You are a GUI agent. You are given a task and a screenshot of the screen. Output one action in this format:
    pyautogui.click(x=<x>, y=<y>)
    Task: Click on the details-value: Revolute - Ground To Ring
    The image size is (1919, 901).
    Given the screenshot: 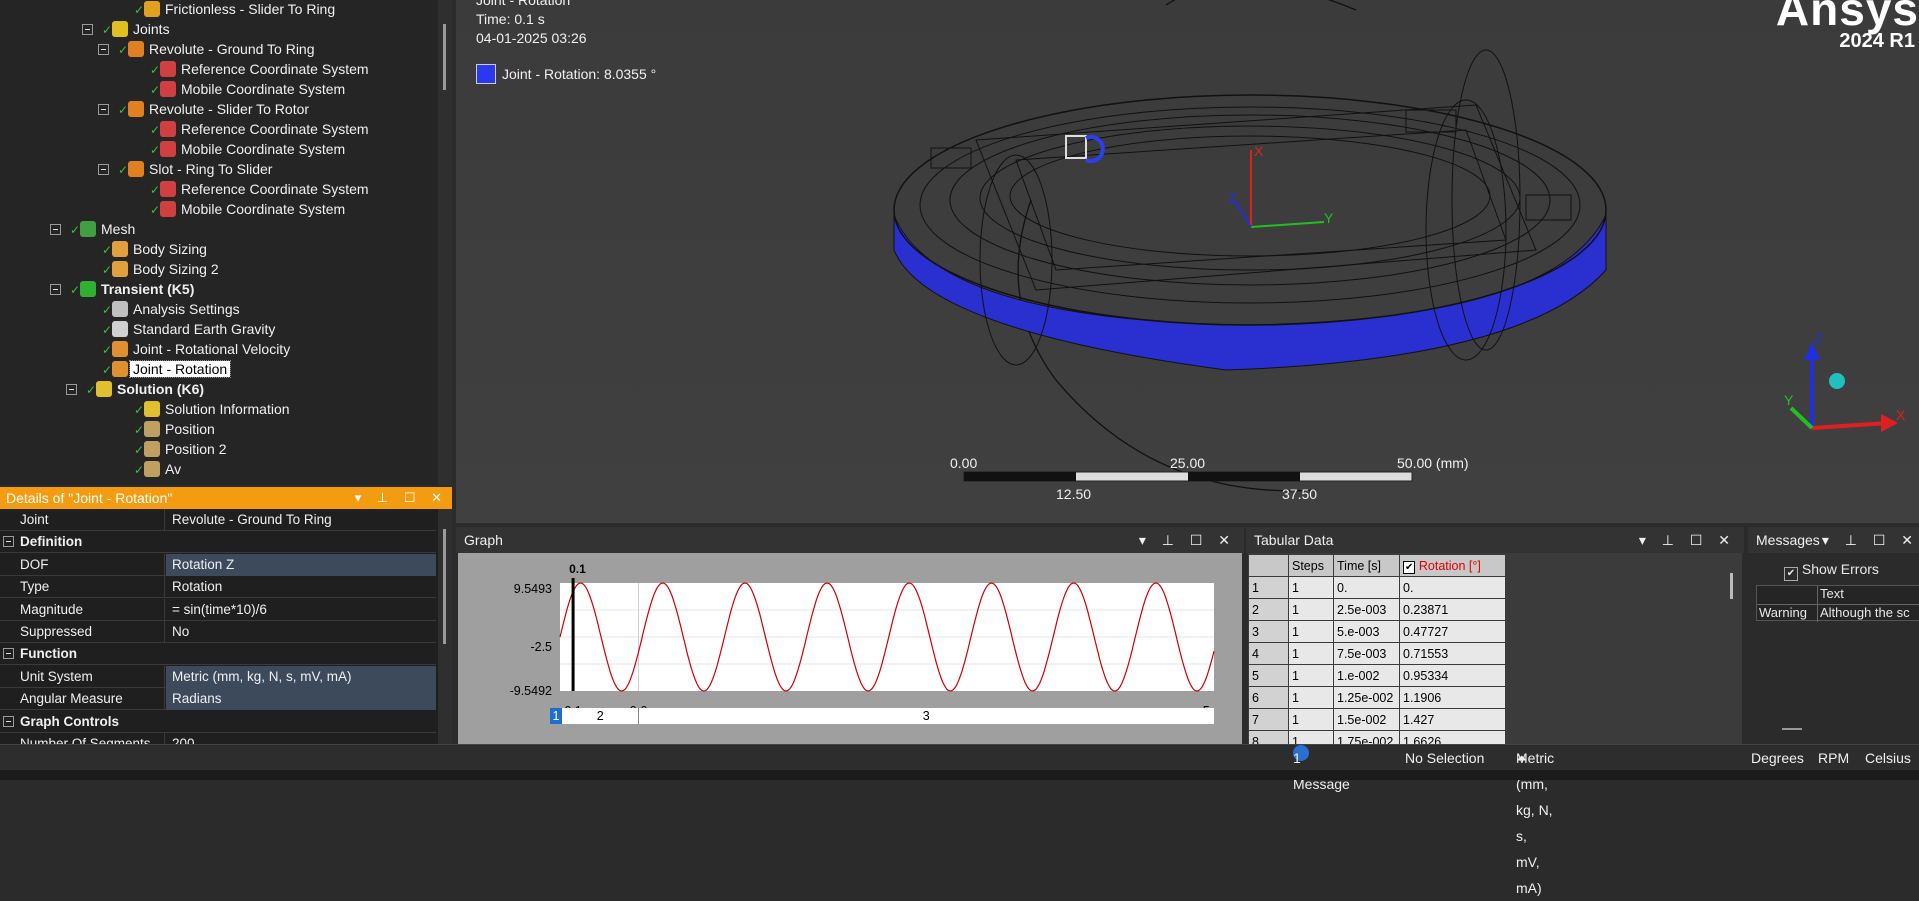 What is the action you would take?
    pyautogui.click(x=301, y=520)
    